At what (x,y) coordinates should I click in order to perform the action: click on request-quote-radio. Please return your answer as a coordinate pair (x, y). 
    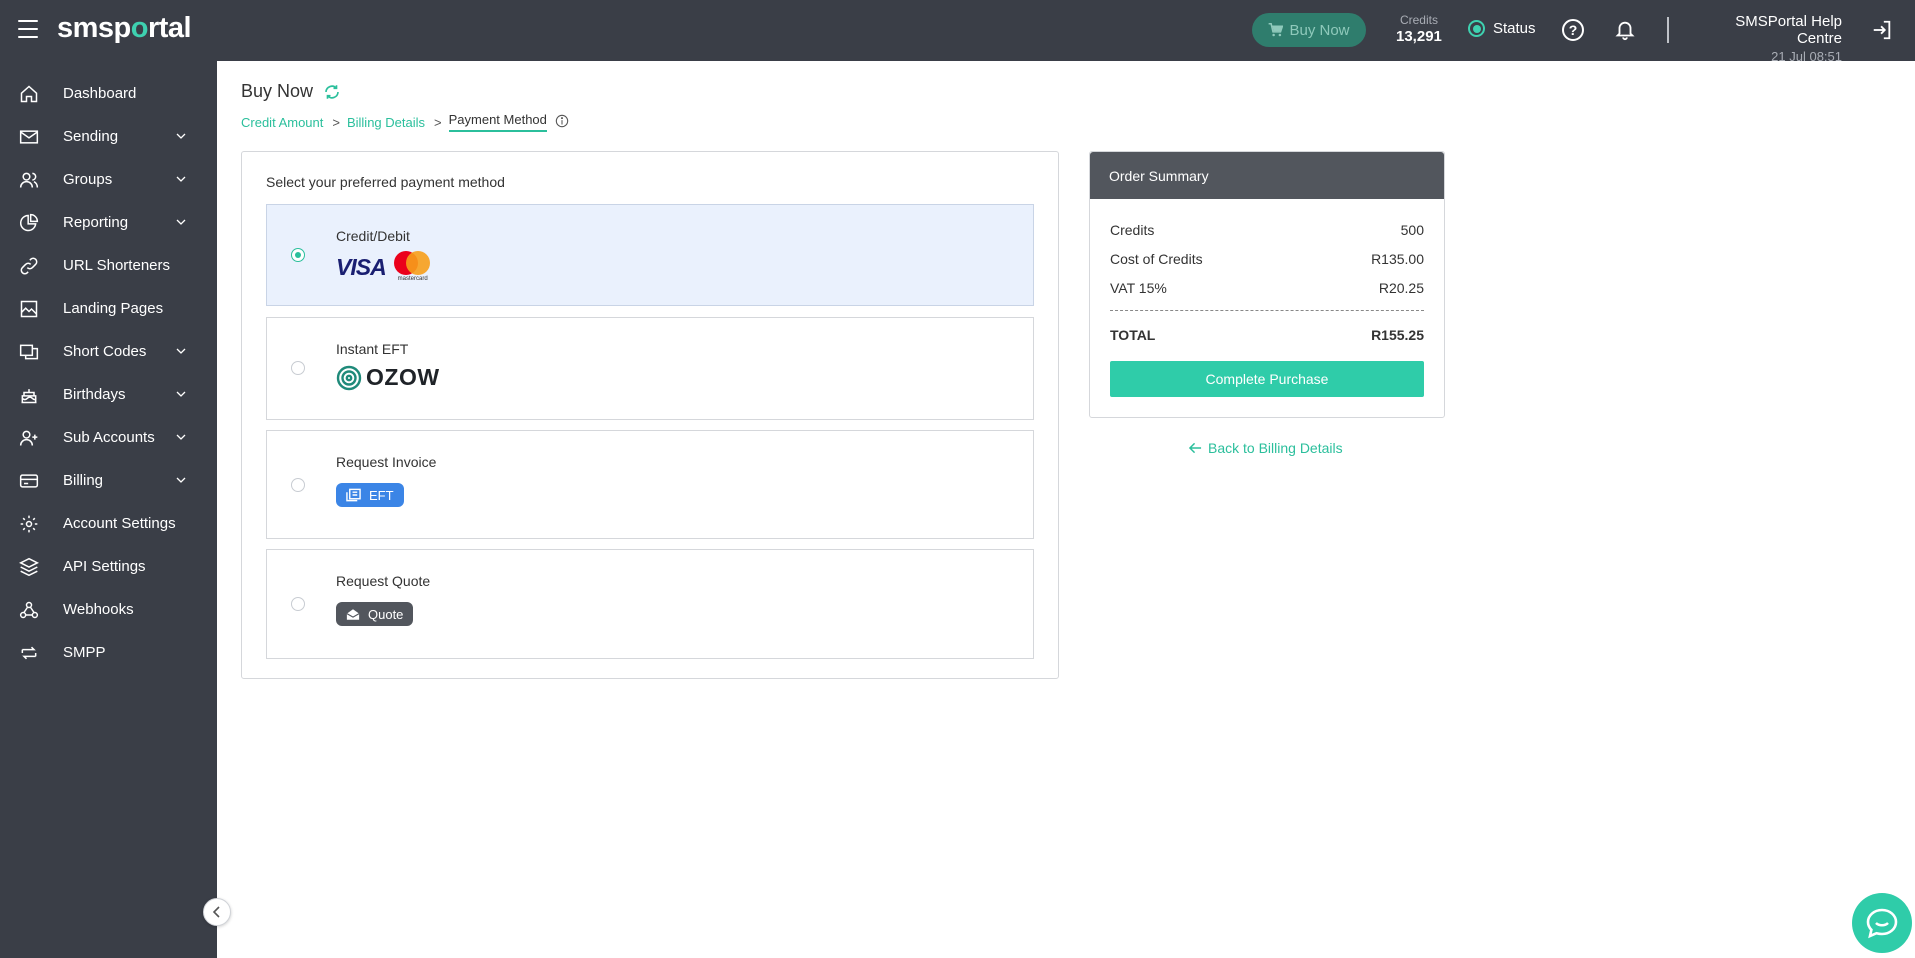
    Looking at the image, I should click on (298, 604).